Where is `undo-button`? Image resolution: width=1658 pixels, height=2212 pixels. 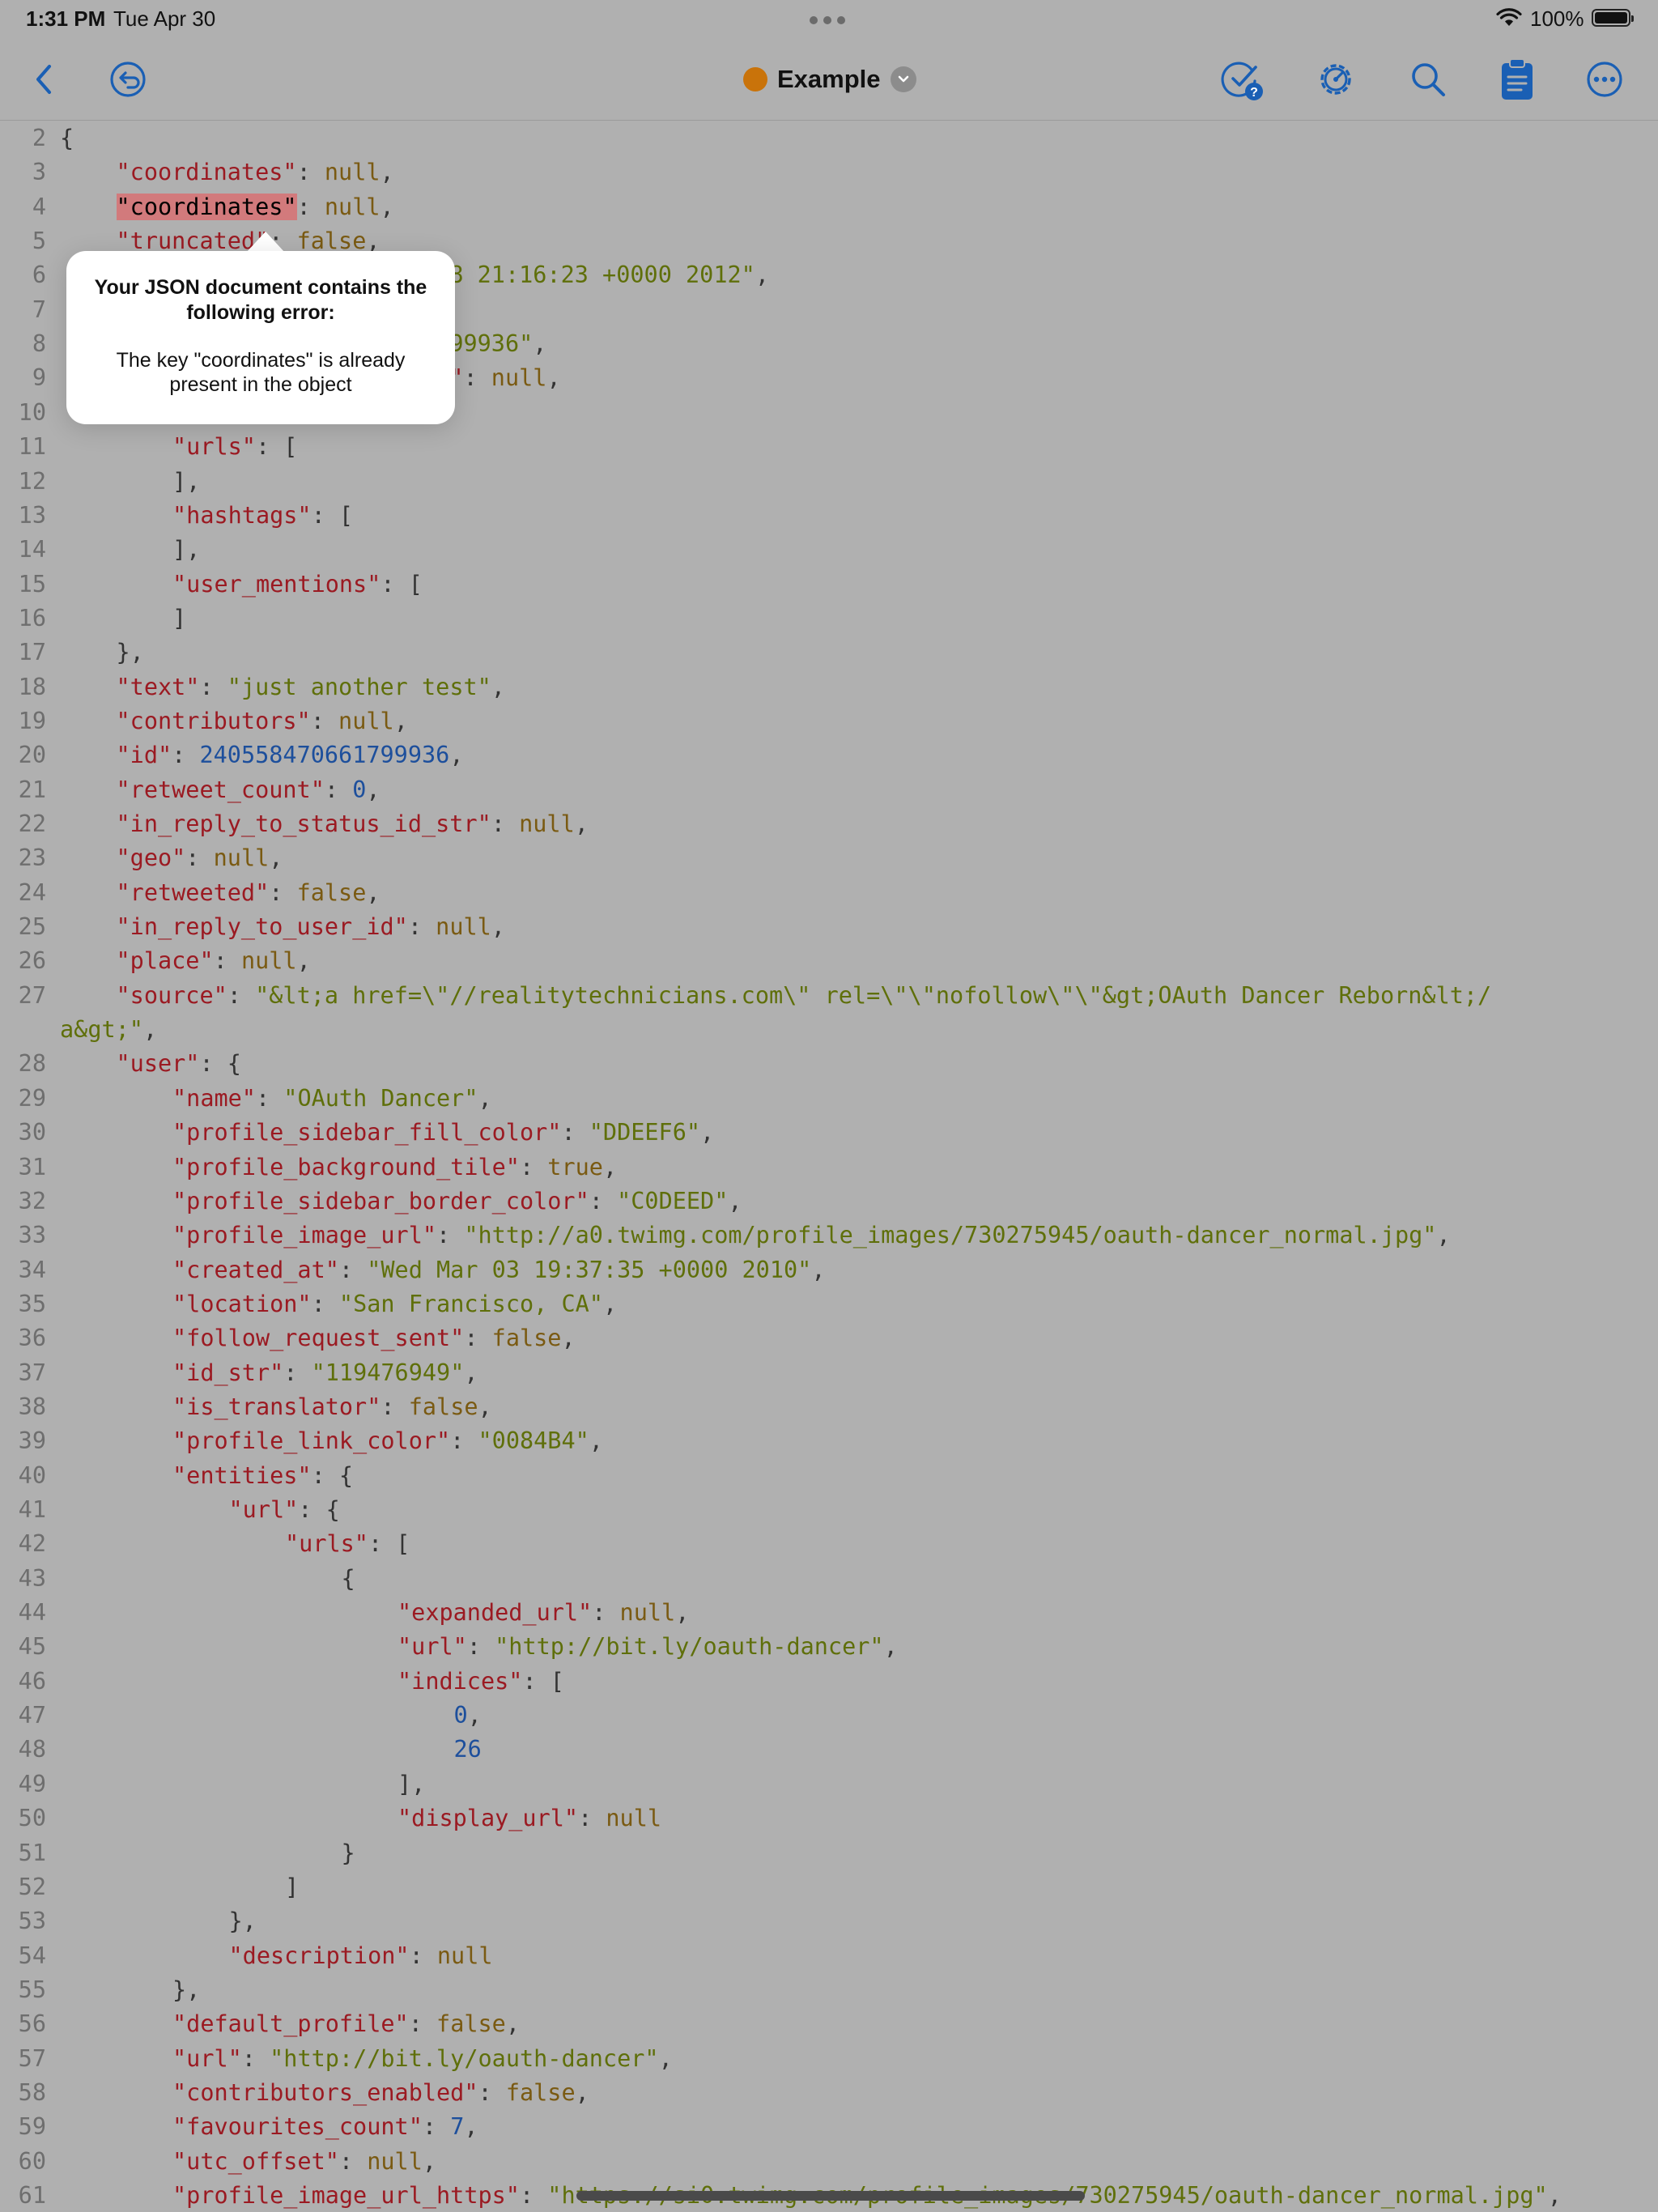
undo-button is located at coordinates (128, 79).